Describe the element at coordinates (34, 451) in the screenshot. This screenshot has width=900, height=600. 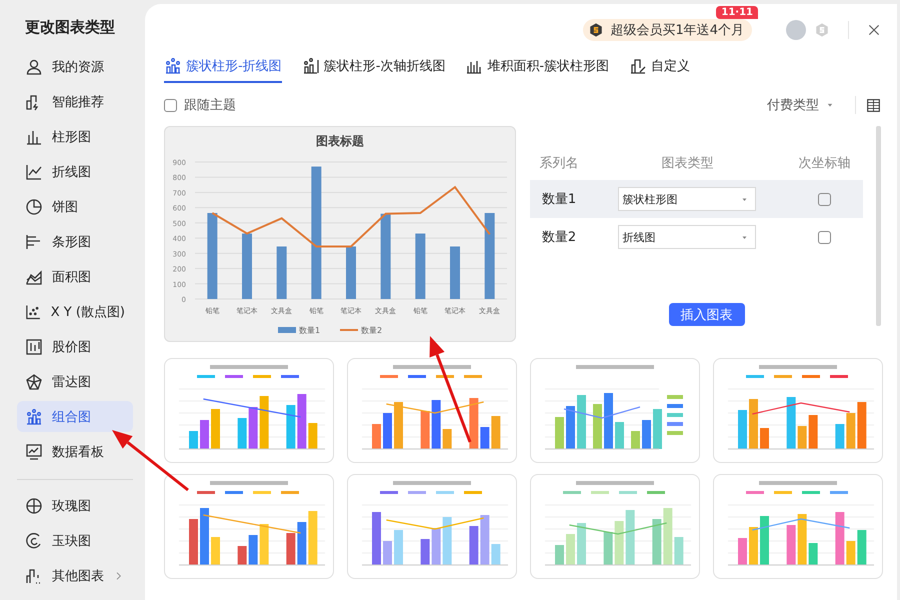
I see `dashboard-icon` at that location.